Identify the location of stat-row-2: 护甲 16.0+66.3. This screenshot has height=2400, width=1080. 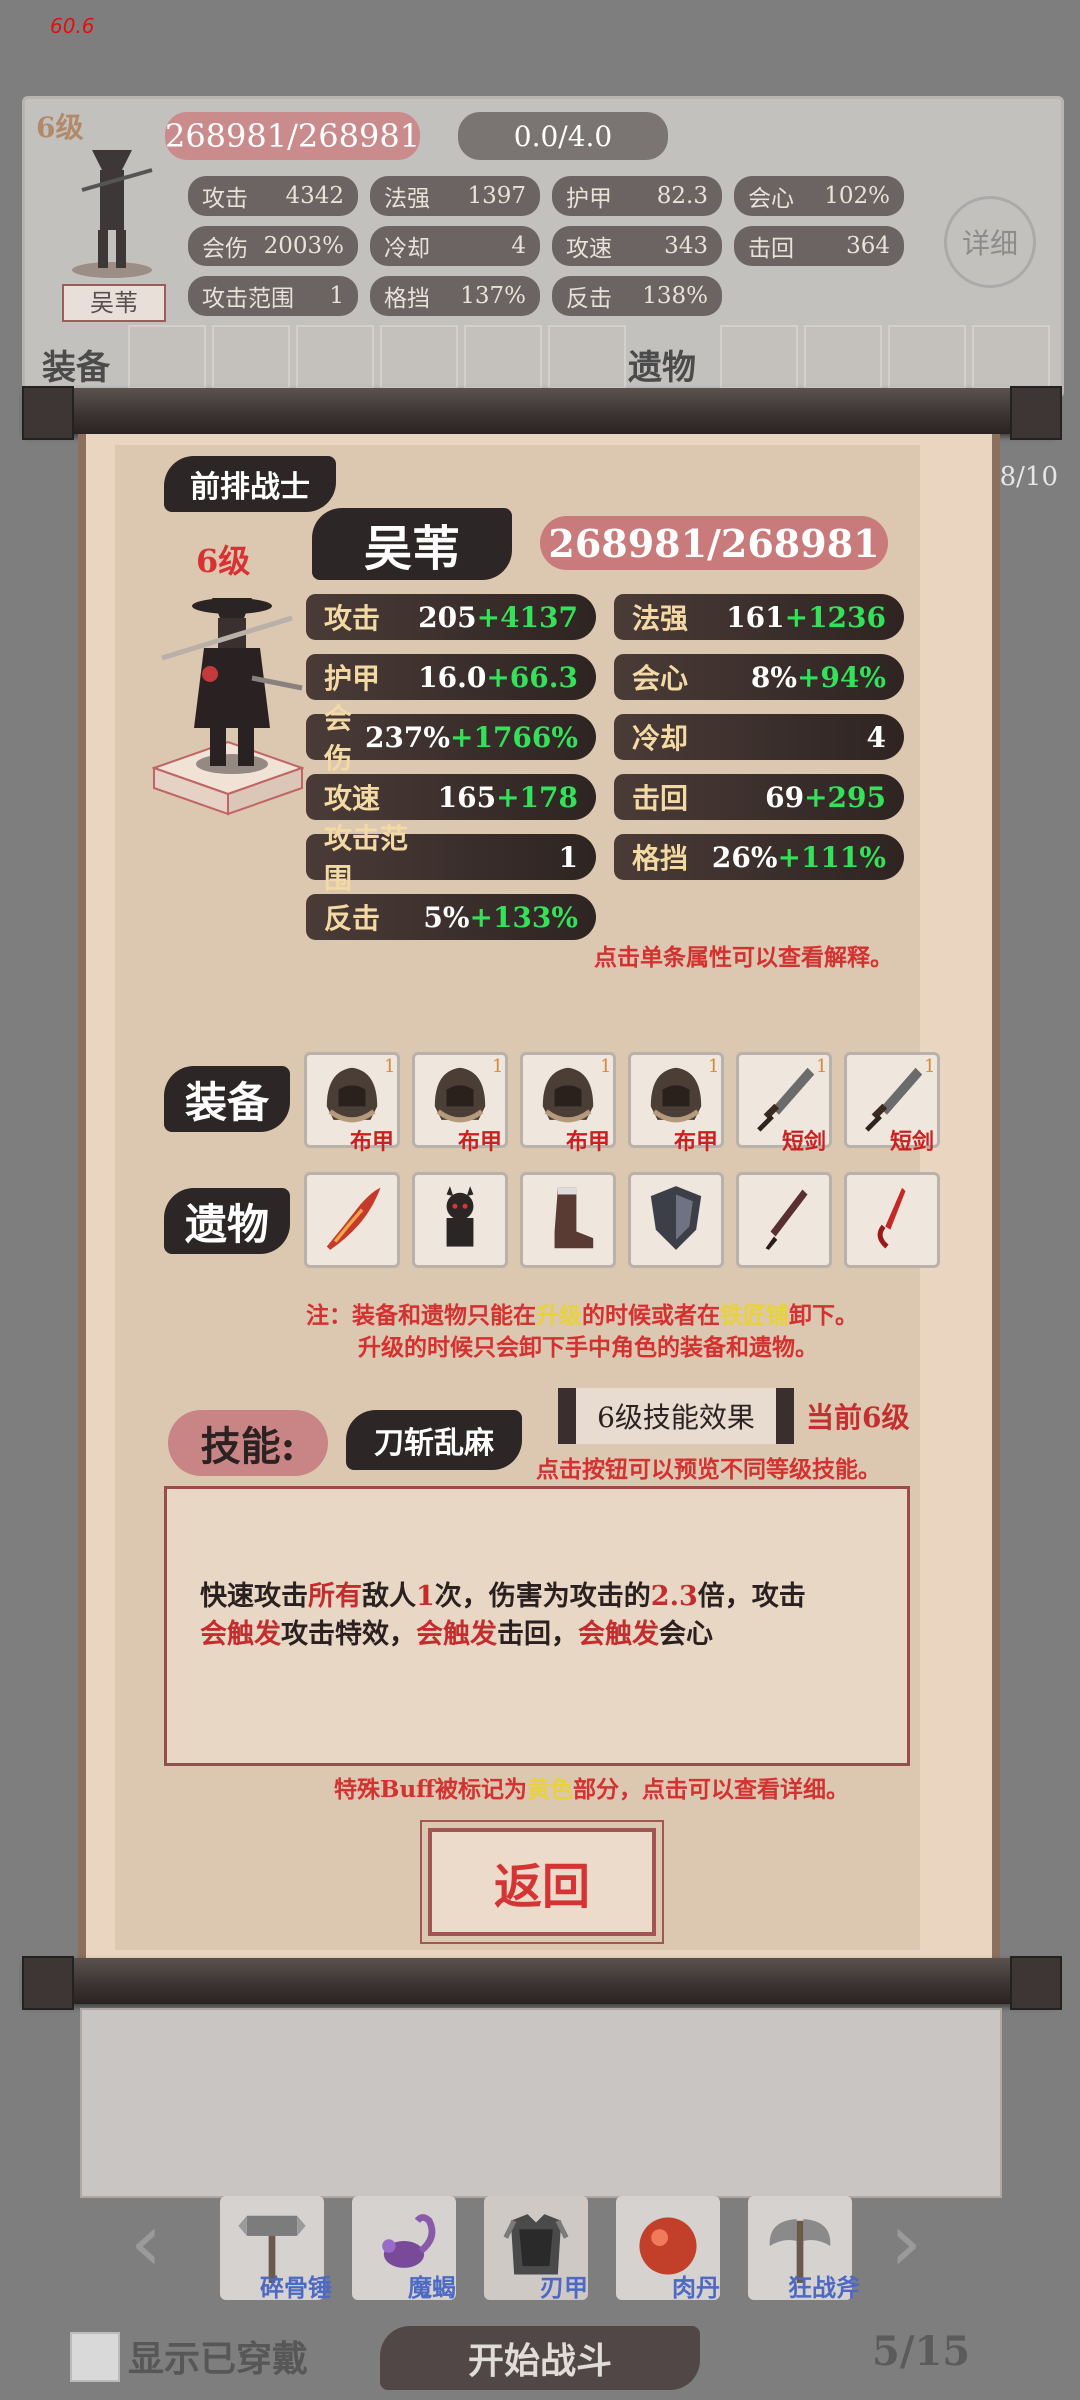
(451, 677).